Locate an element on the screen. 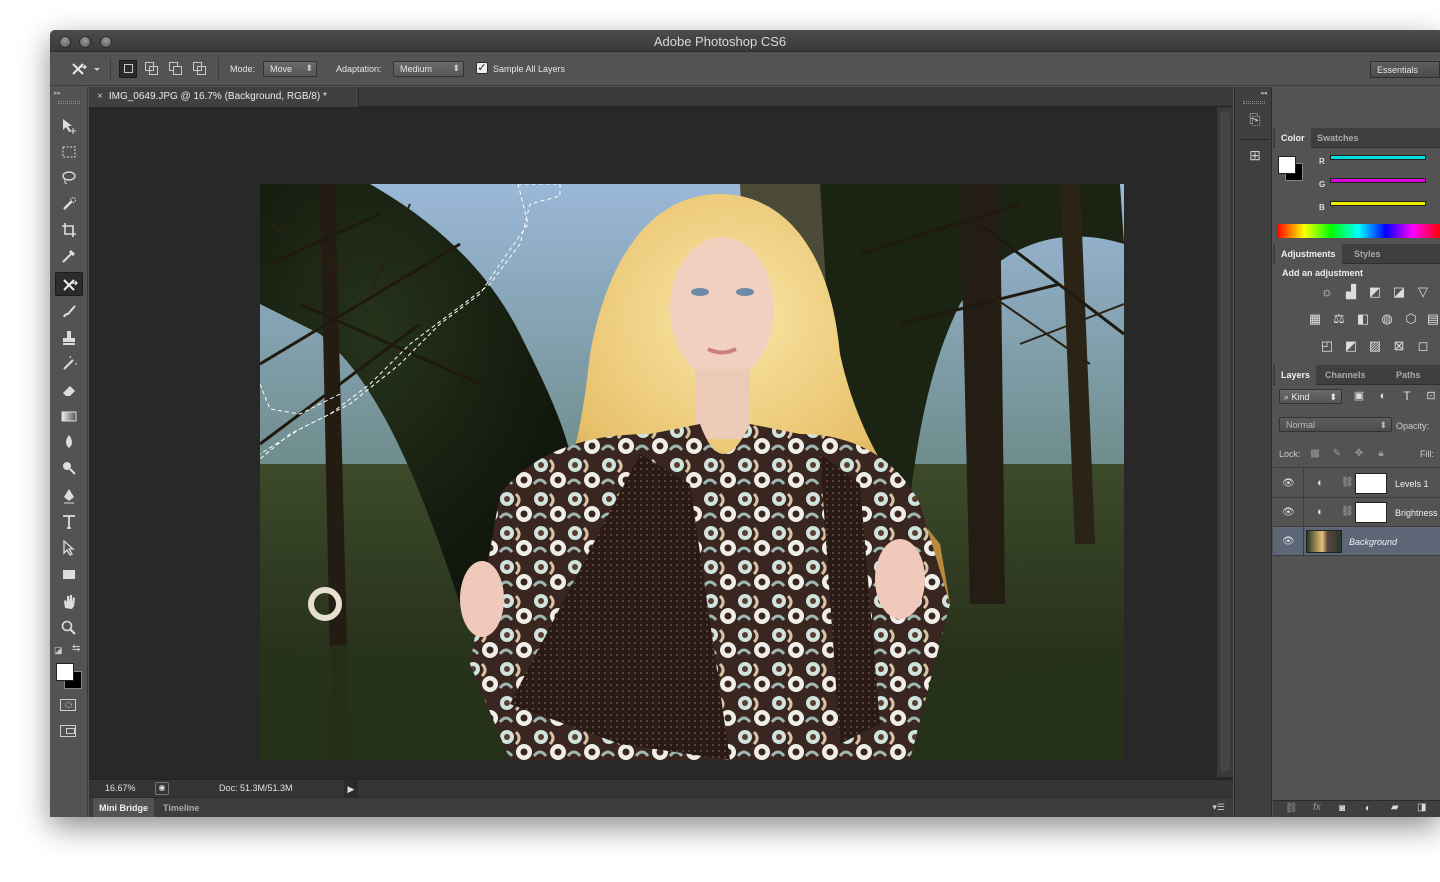 The height and width of the screenshot is (882, 1440). history-panel-icon: ⎘ is located at coordinates (1255, 122).